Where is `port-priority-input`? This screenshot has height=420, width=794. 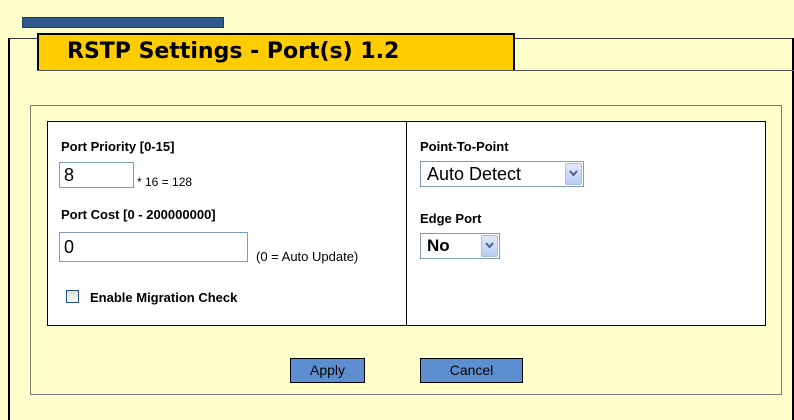 port-priority-input is located at coordinates (96, 175).